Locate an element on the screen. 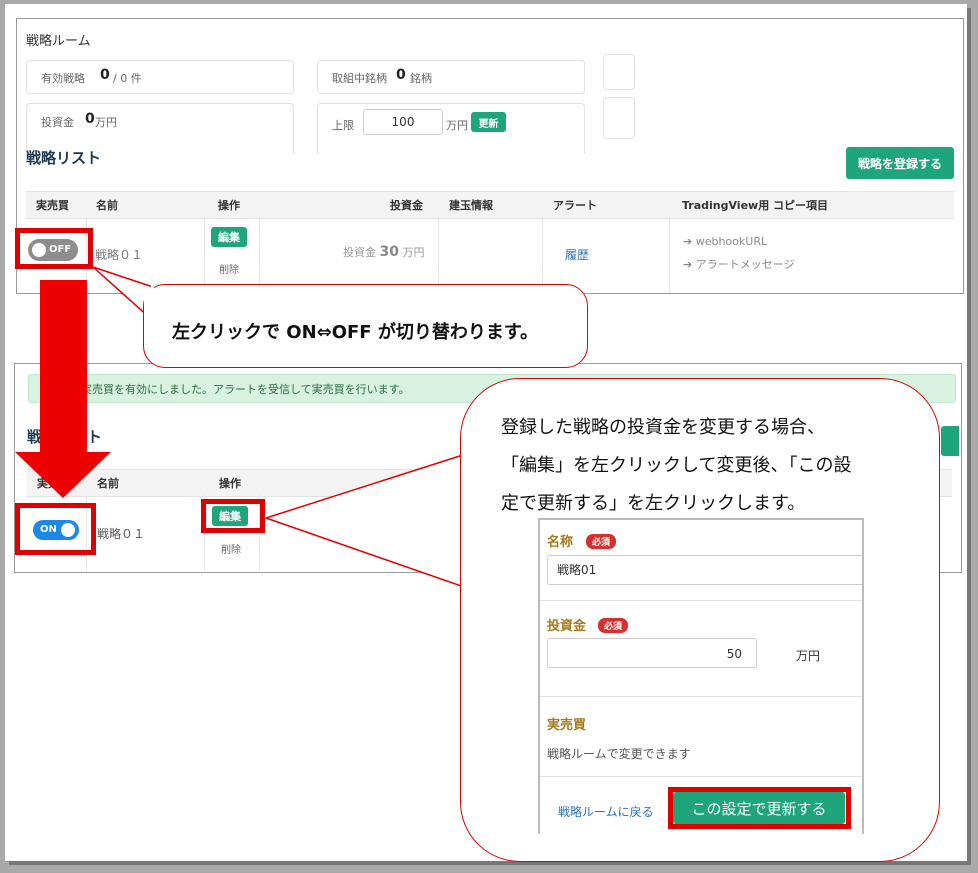 The height and width of the screenshot is (873, 978). back-to-room-link: 戦略ルームに戻る is located at coordinates (606, 811).